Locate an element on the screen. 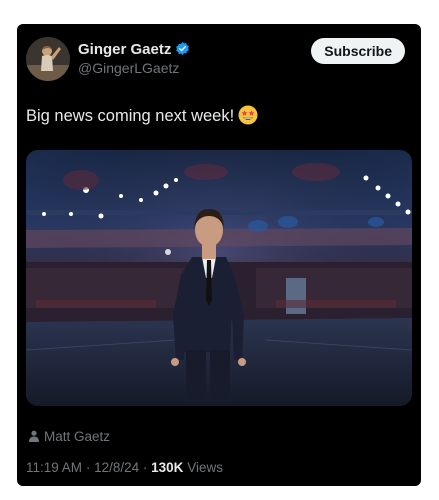 This screenshot has height=500, width=439. views-count: 130K is located at coordinates (167, 467).